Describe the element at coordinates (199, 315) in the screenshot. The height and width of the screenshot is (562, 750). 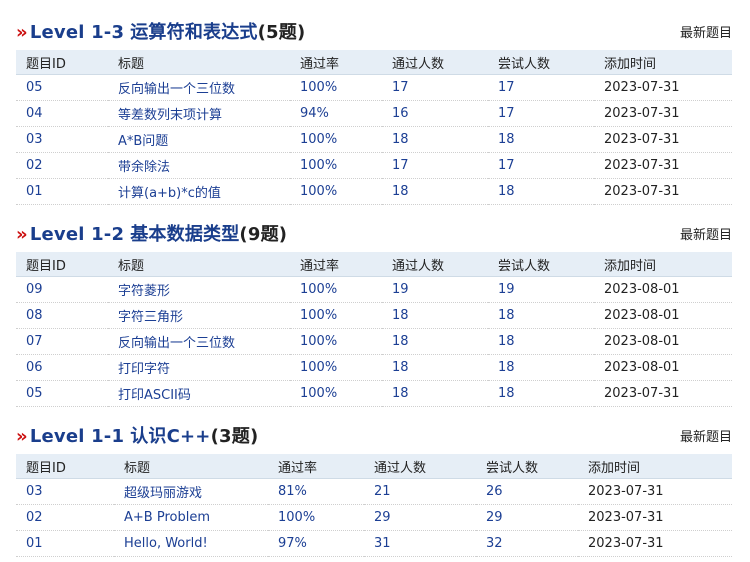
I see `problem-title-link: 字符三角形` at that location.